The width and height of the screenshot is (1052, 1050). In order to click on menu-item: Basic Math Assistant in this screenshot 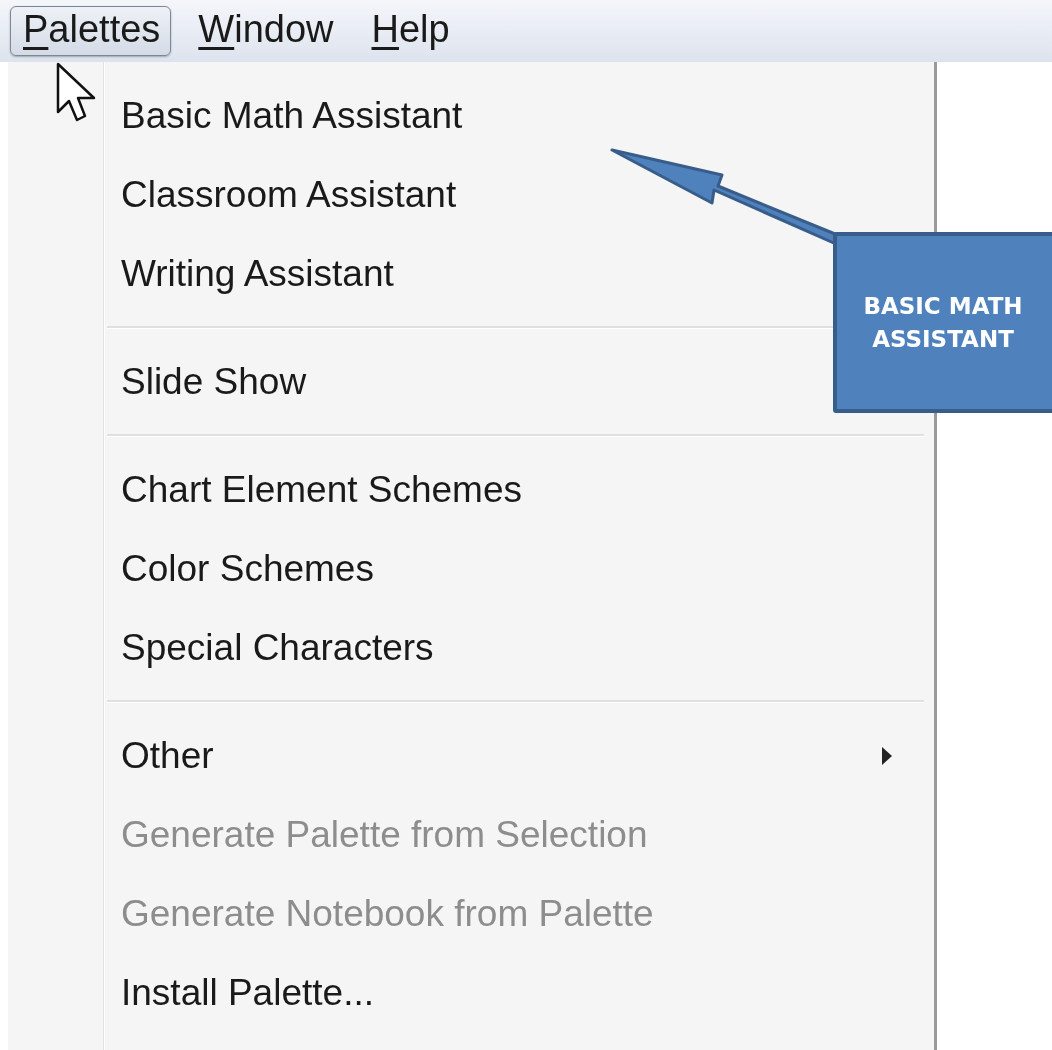, I will do `click(288, 115)`.